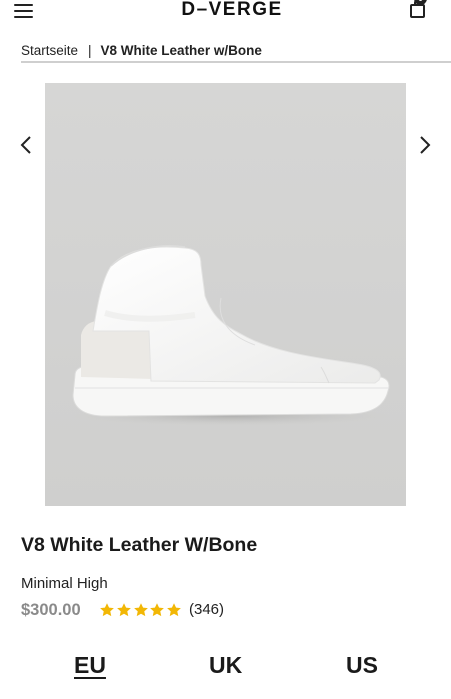 This screenshot has height=699, width=451. I want to click on chevron-right-icon, so click(425, 145).